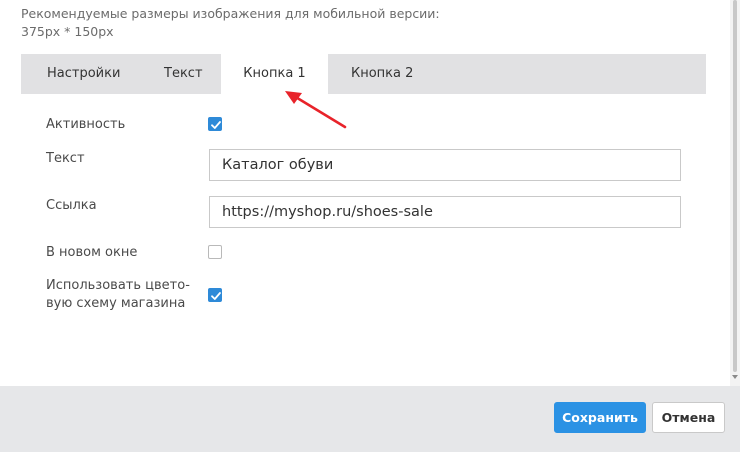 Image resolution: width=740 pixels, height=452 pixels. Describe the element at coordinates (118, 295) in the screenshot. I see `store-colors-label: Использовать цвето- вую схему магазина` at that location.